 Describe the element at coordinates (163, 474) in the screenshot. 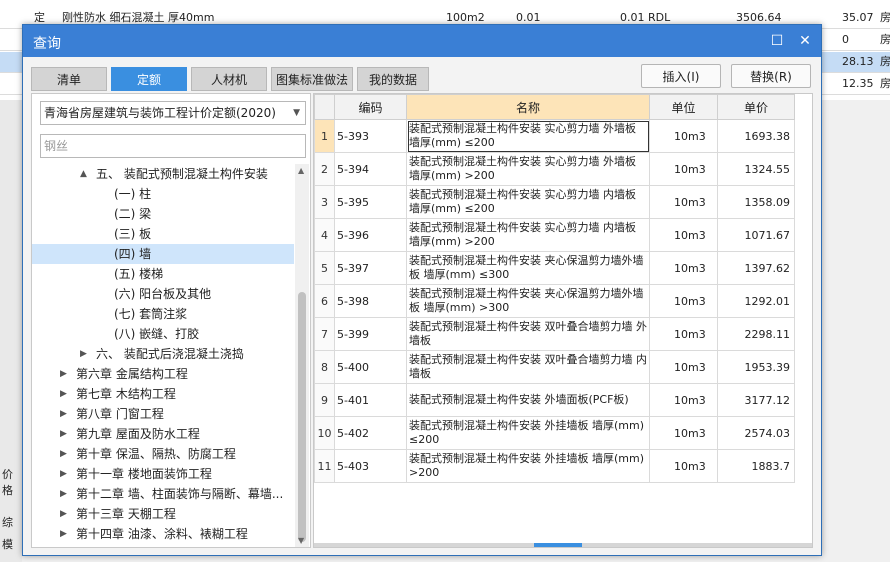

I see `tree-node: ▶ 第十一章 楼地面装饰工程` at that location.